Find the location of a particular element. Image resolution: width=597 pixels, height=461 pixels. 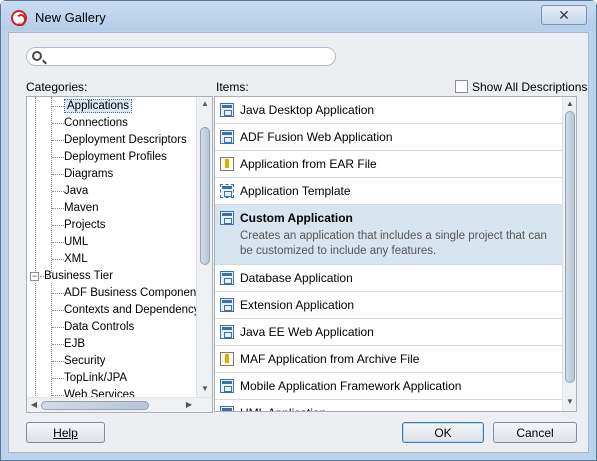

title-bar: New Gallery ✕ is located at coordinates (298, 16).